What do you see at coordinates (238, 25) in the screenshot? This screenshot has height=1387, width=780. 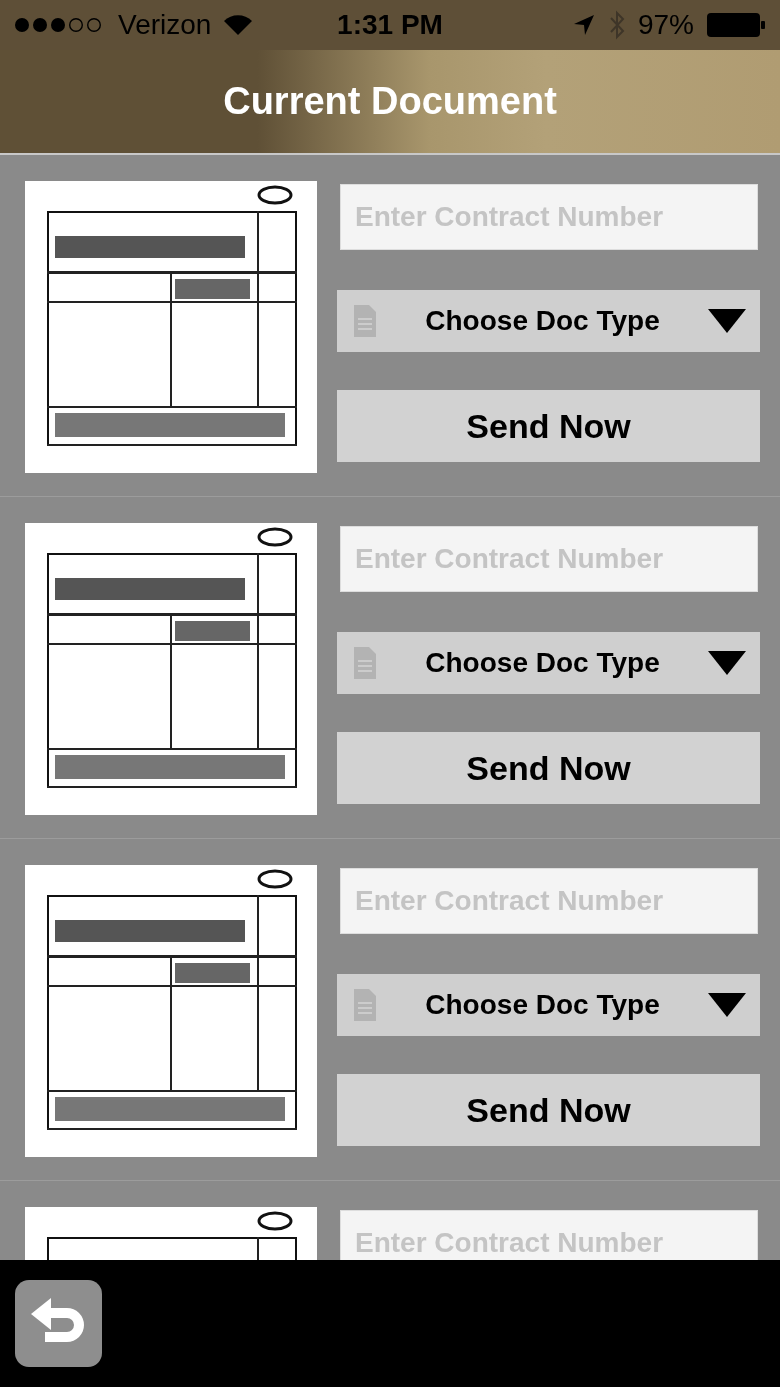 I see `wifi-icon` at bounding box center [238, 25].